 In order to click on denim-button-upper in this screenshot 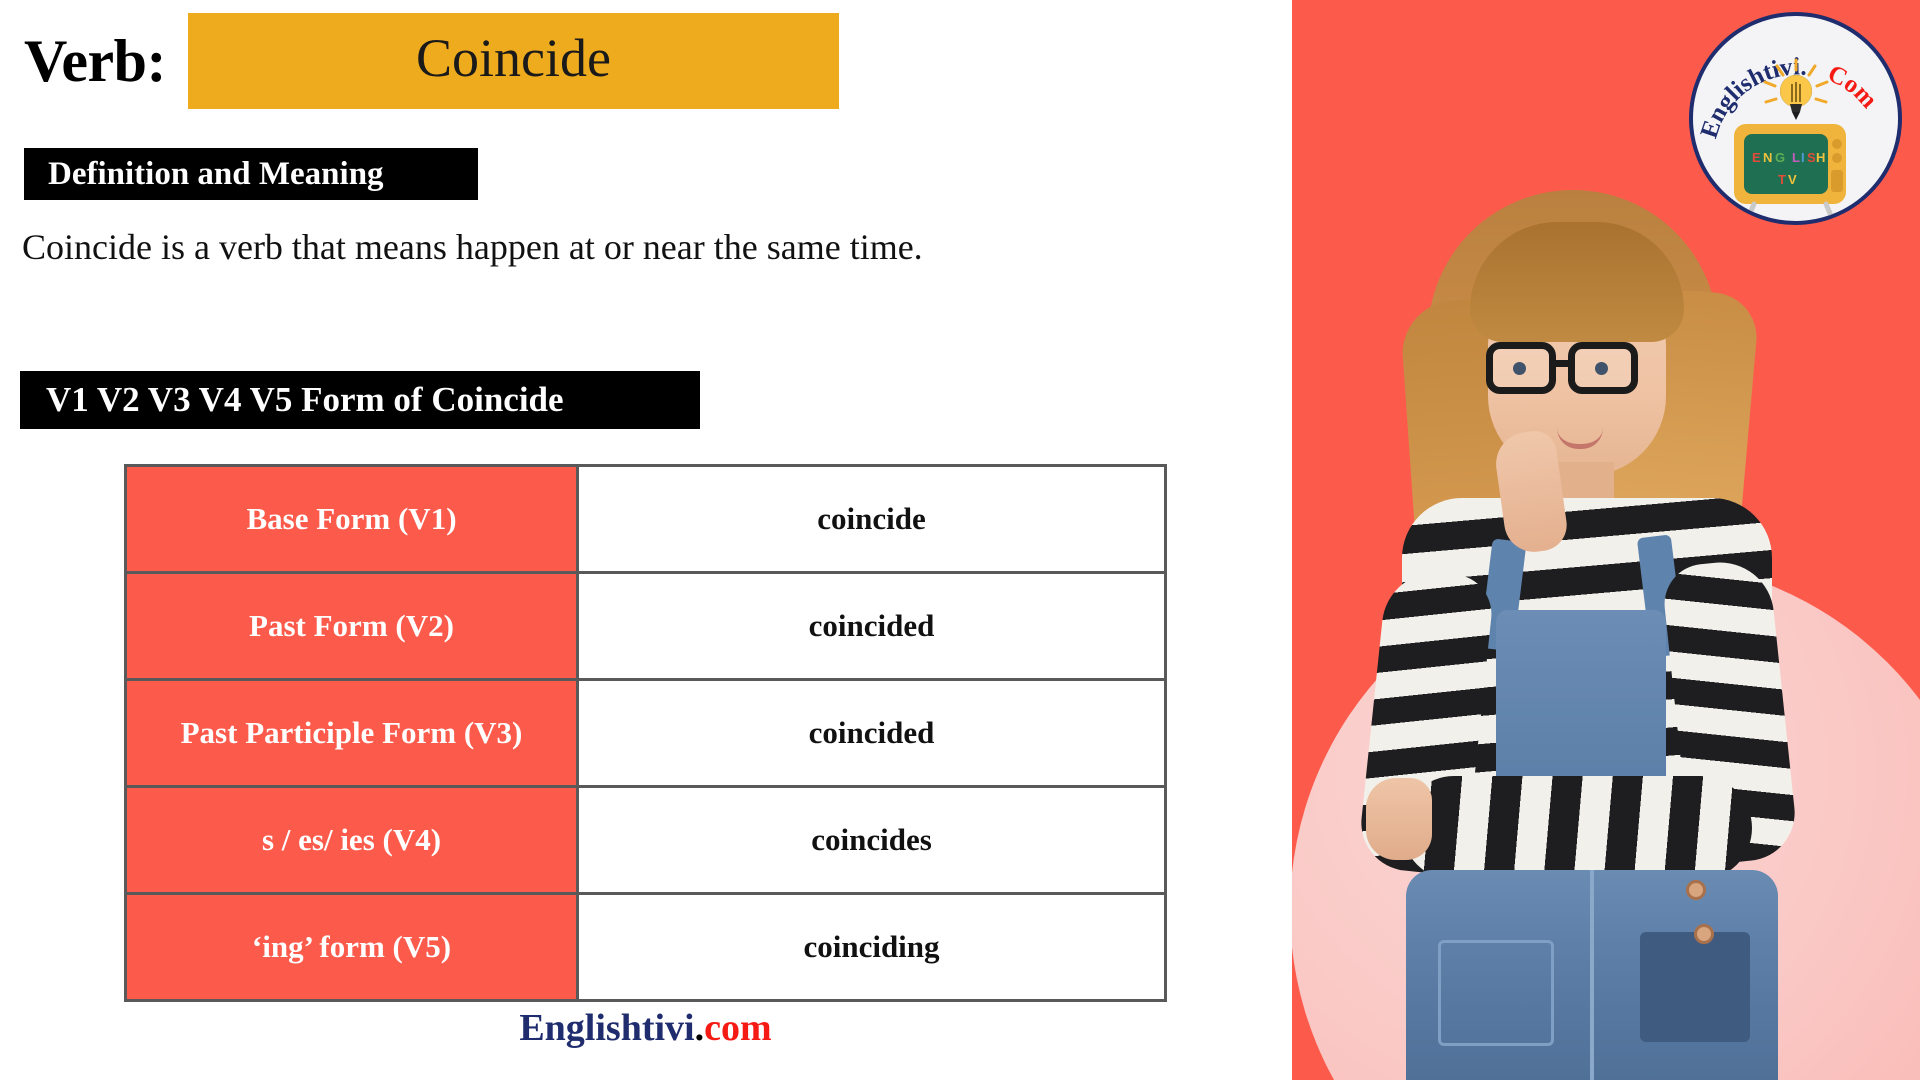, I will do `click(1696, 890)`.